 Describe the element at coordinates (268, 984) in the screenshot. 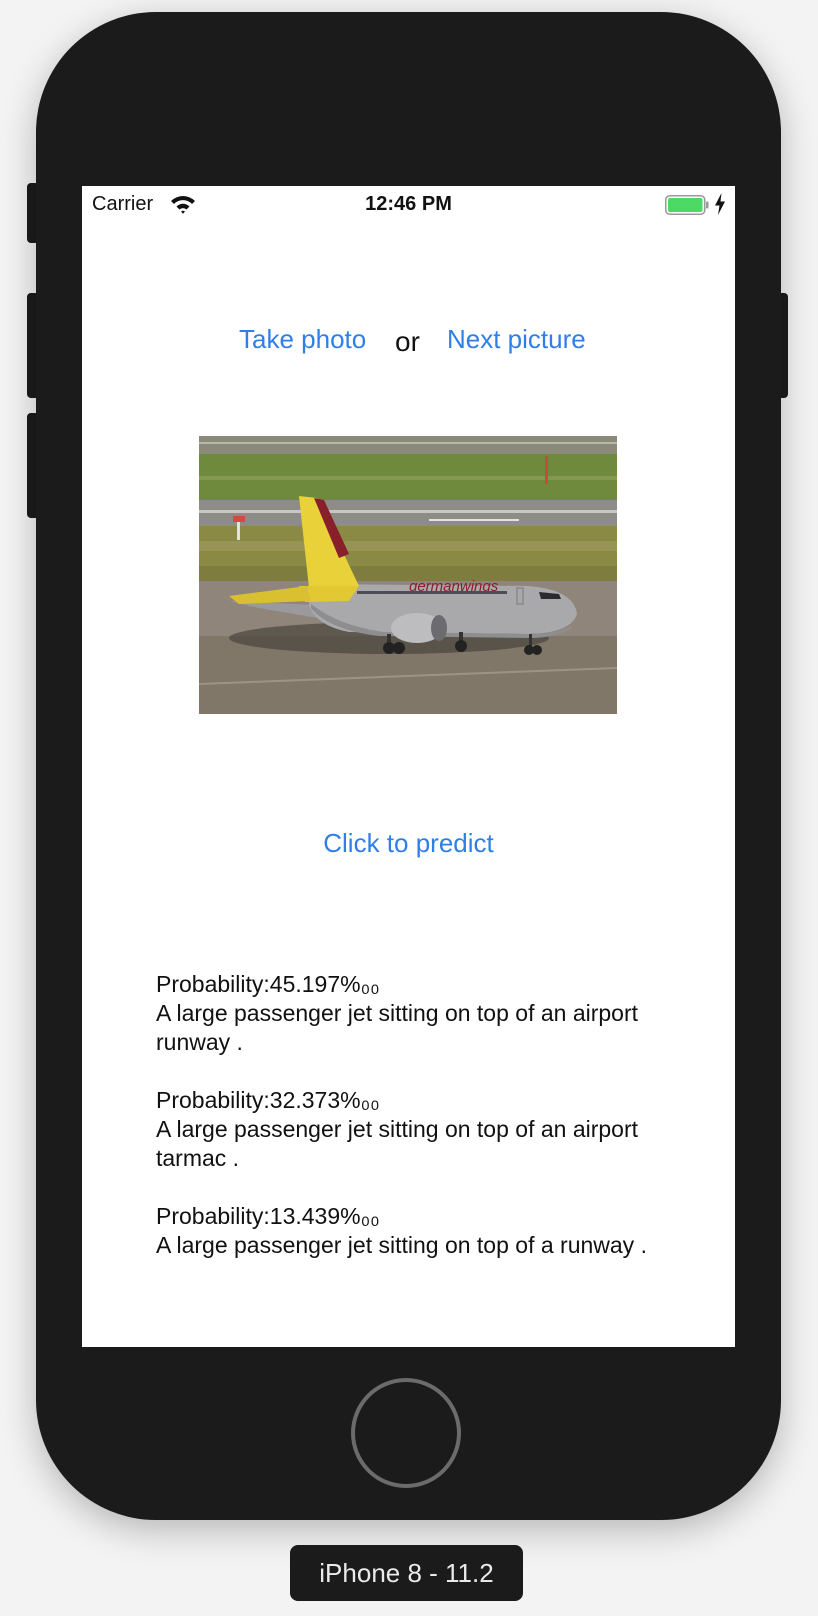

I see `result-probability: Probability:45.197%₀₀` at that location.